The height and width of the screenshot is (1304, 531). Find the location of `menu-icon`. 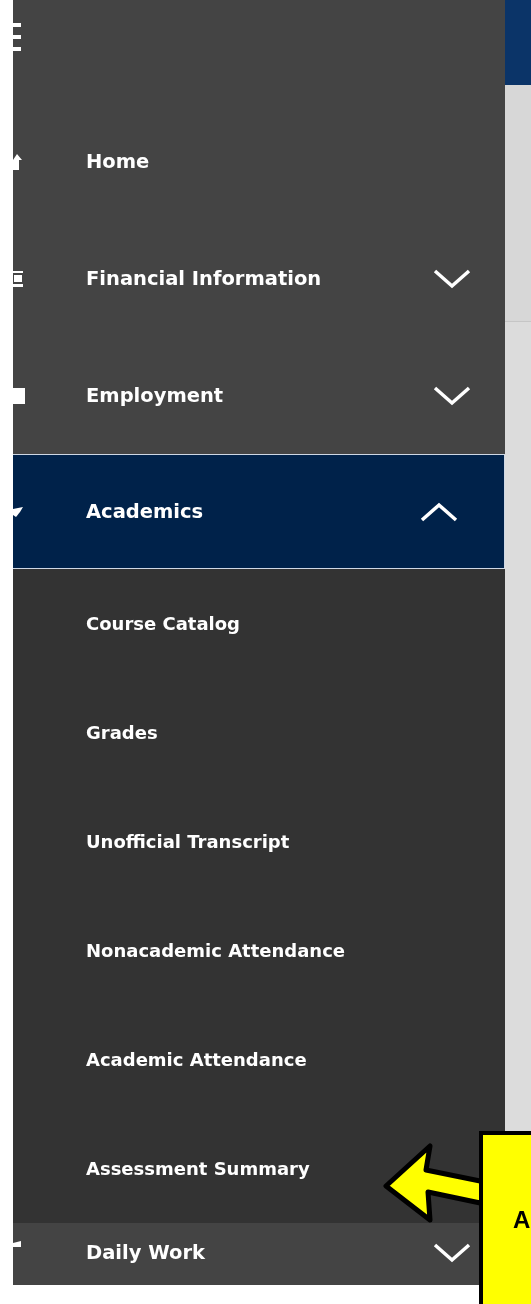

menu-icon is located at coordinates (17, 36).